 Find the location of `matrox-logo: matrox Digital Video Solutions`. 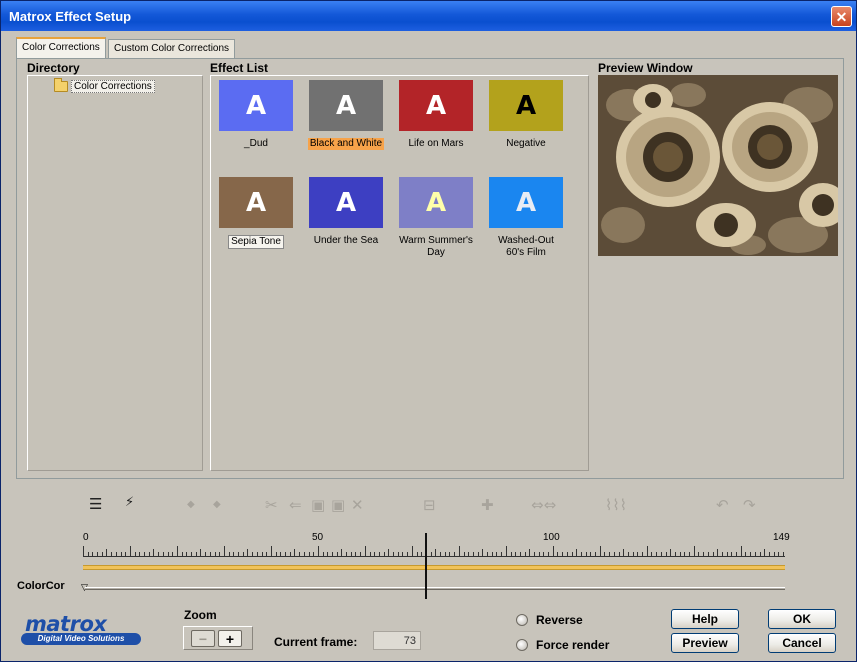

matrox-logo: matrox Digital Video Solutions is located at coordinates (84, 630).